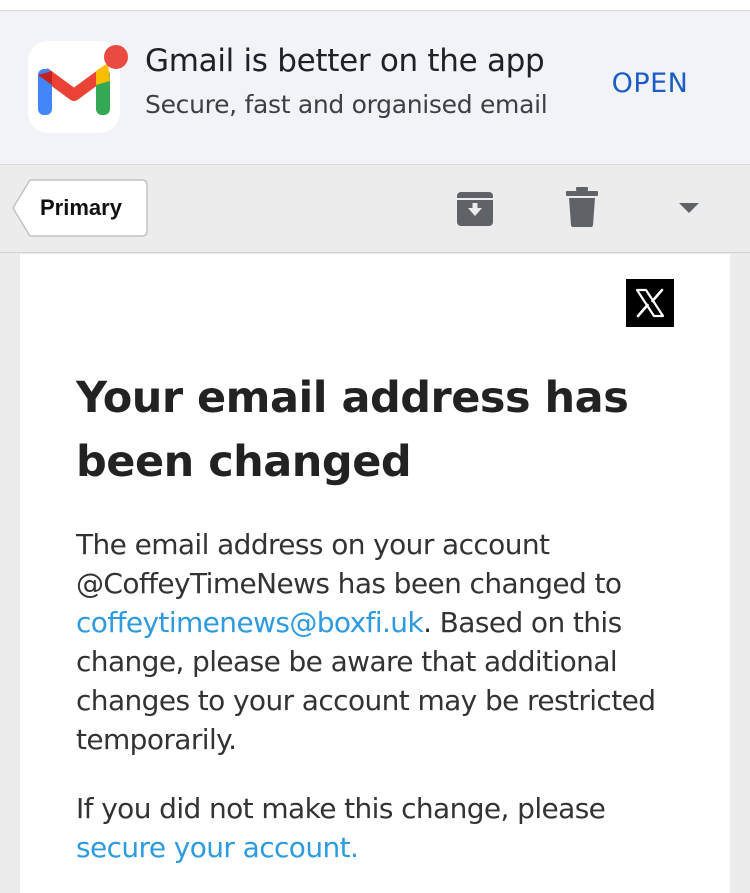 This screenshot has width=750, height=893. I want to click on email-toolbar: Primary, so click(375, 209).